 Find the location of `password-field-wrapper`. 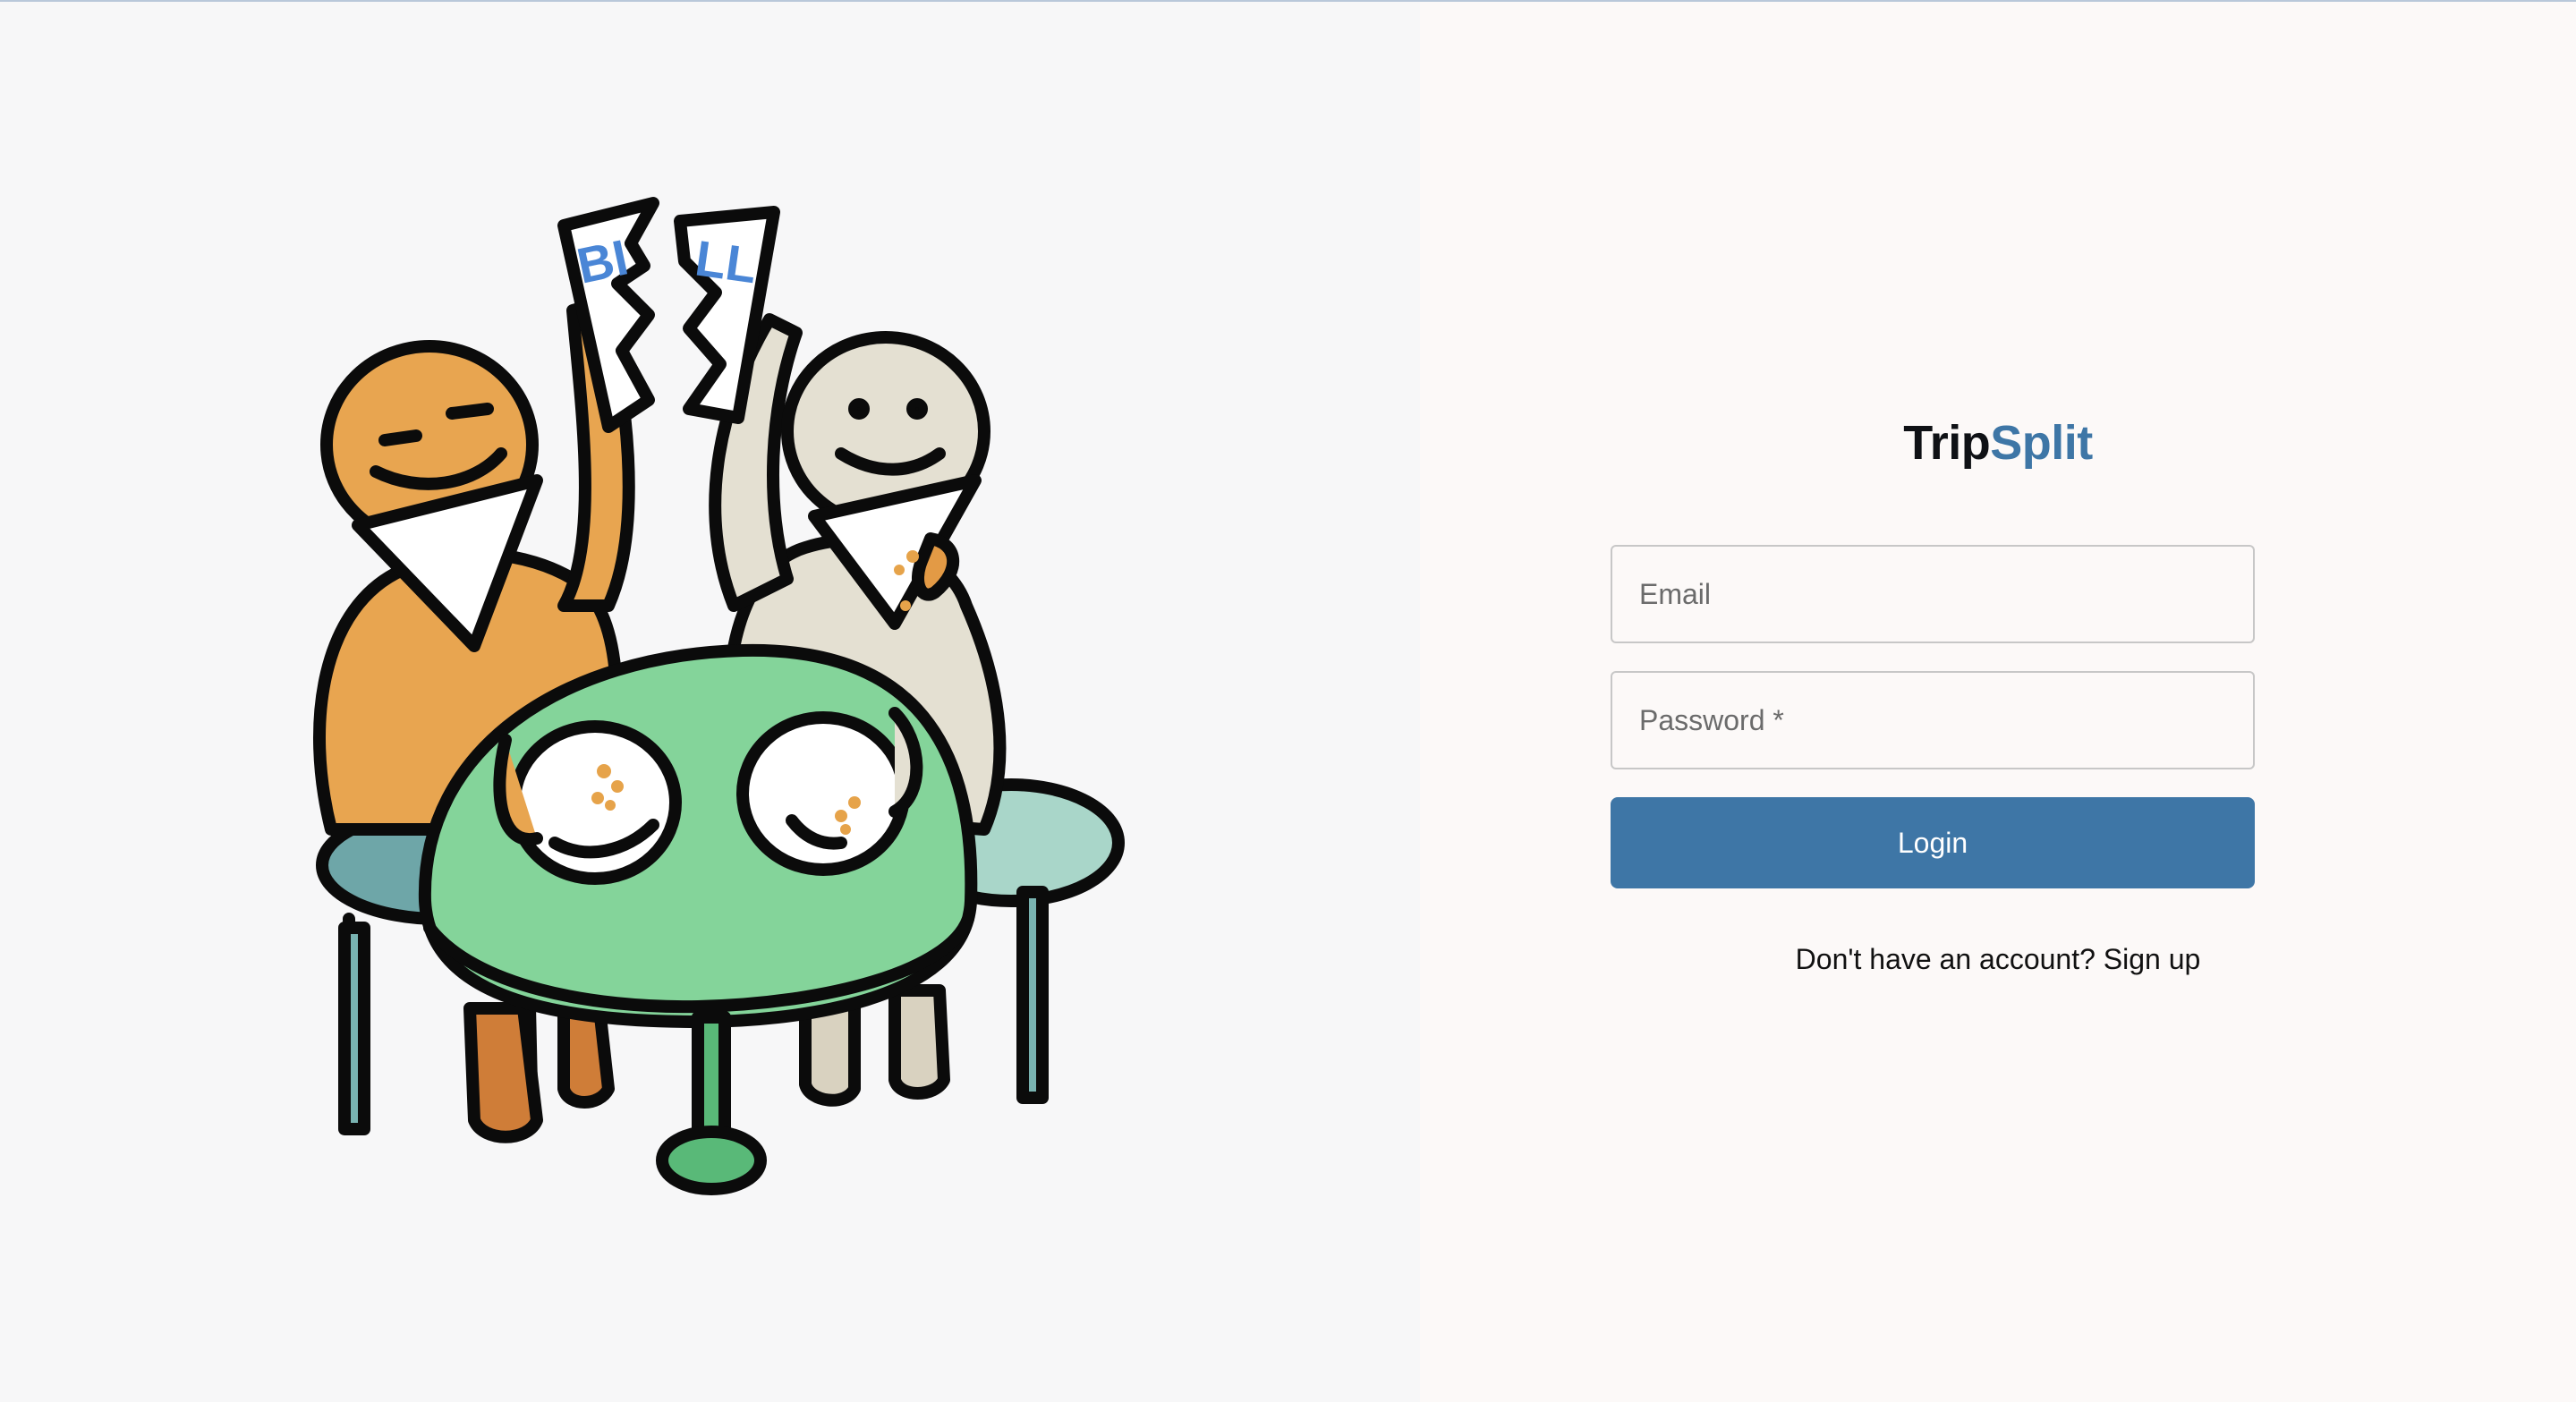

password-field-wrapper is located at coordinates (1933, 720).